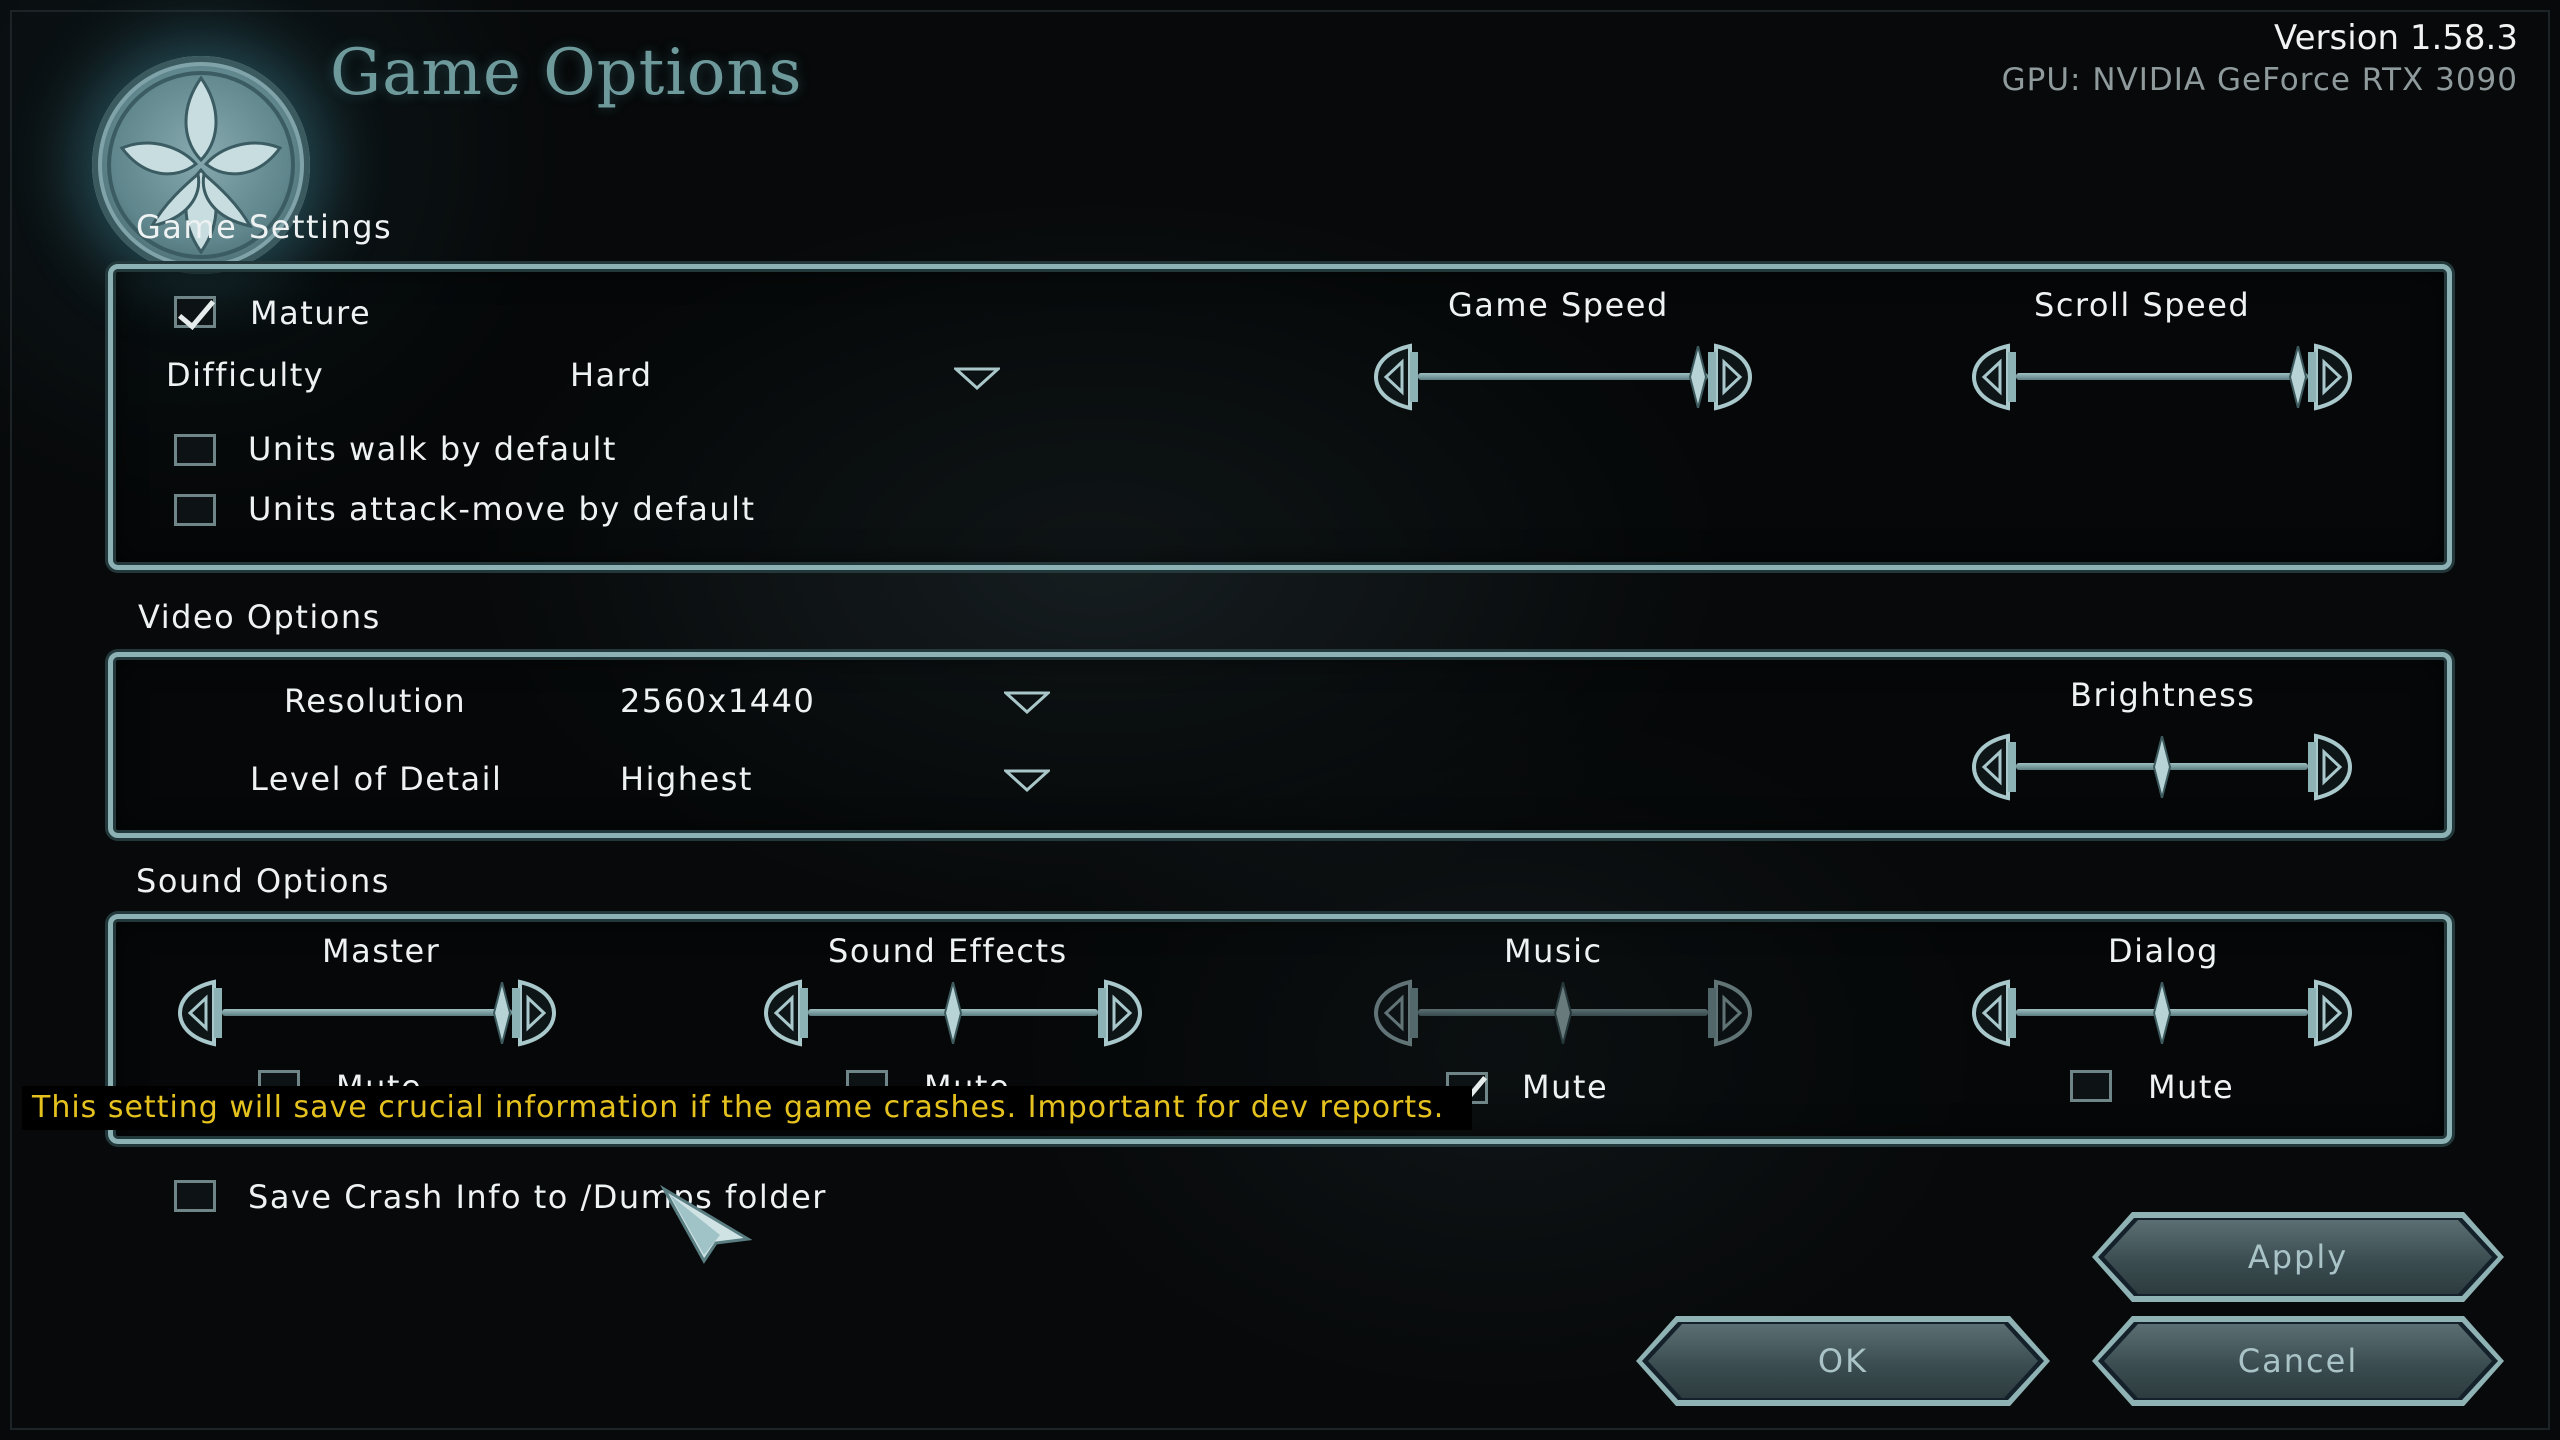  What do you see at coordinates (263, 881) in the screenshot?
I see `sound-options-heading: Sound Options` at bounding box center [263, 881].